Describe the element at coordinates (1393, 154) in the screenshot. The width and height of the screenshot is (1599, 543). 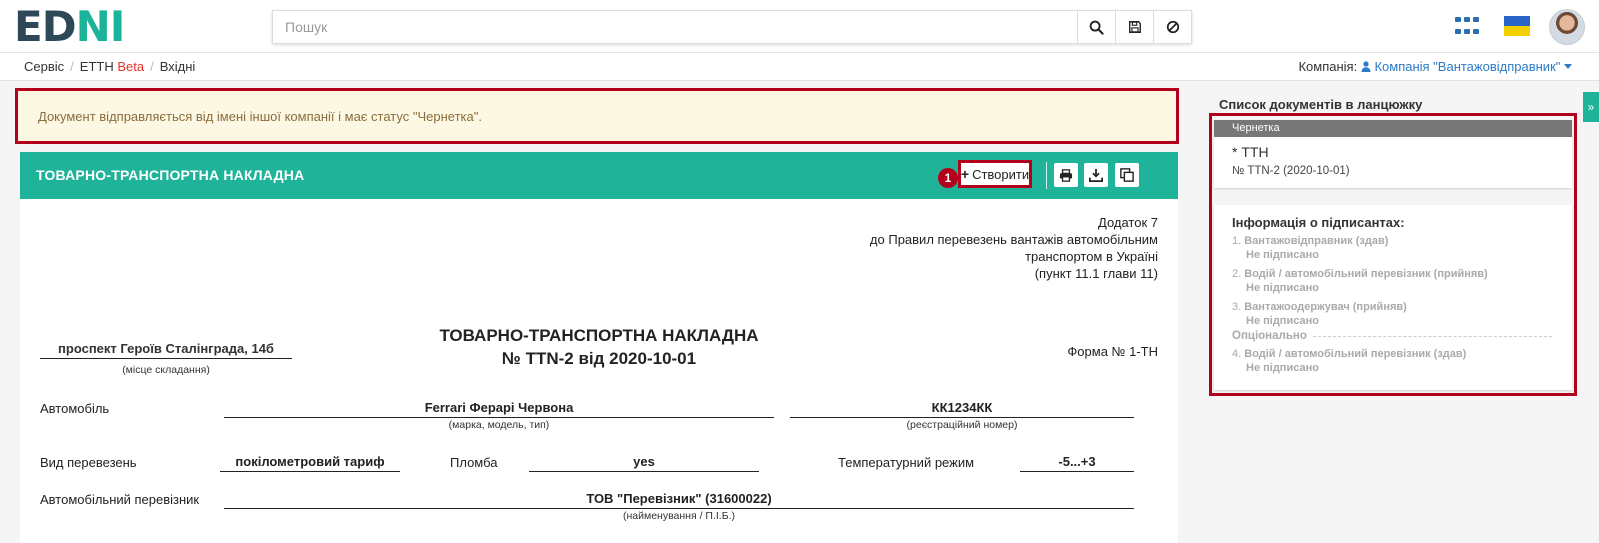
I see `chain-document-card: Чернетка * ТТН № TTN-2 (2020-10-01)` at that location.